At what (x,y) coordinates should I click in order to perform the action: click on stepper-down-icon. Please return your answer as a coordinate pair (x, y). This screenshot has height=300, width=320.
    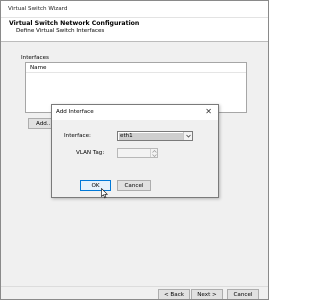
    Looking at the image, I should click on (154, 155).